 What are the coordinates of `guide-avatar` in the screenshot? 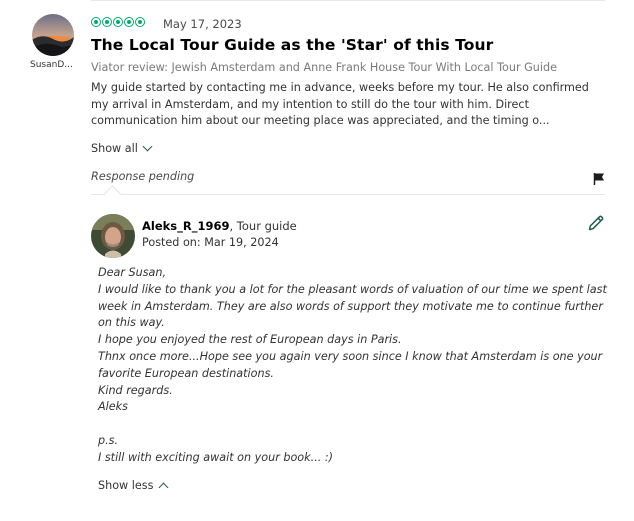 It's located at (113, 236).